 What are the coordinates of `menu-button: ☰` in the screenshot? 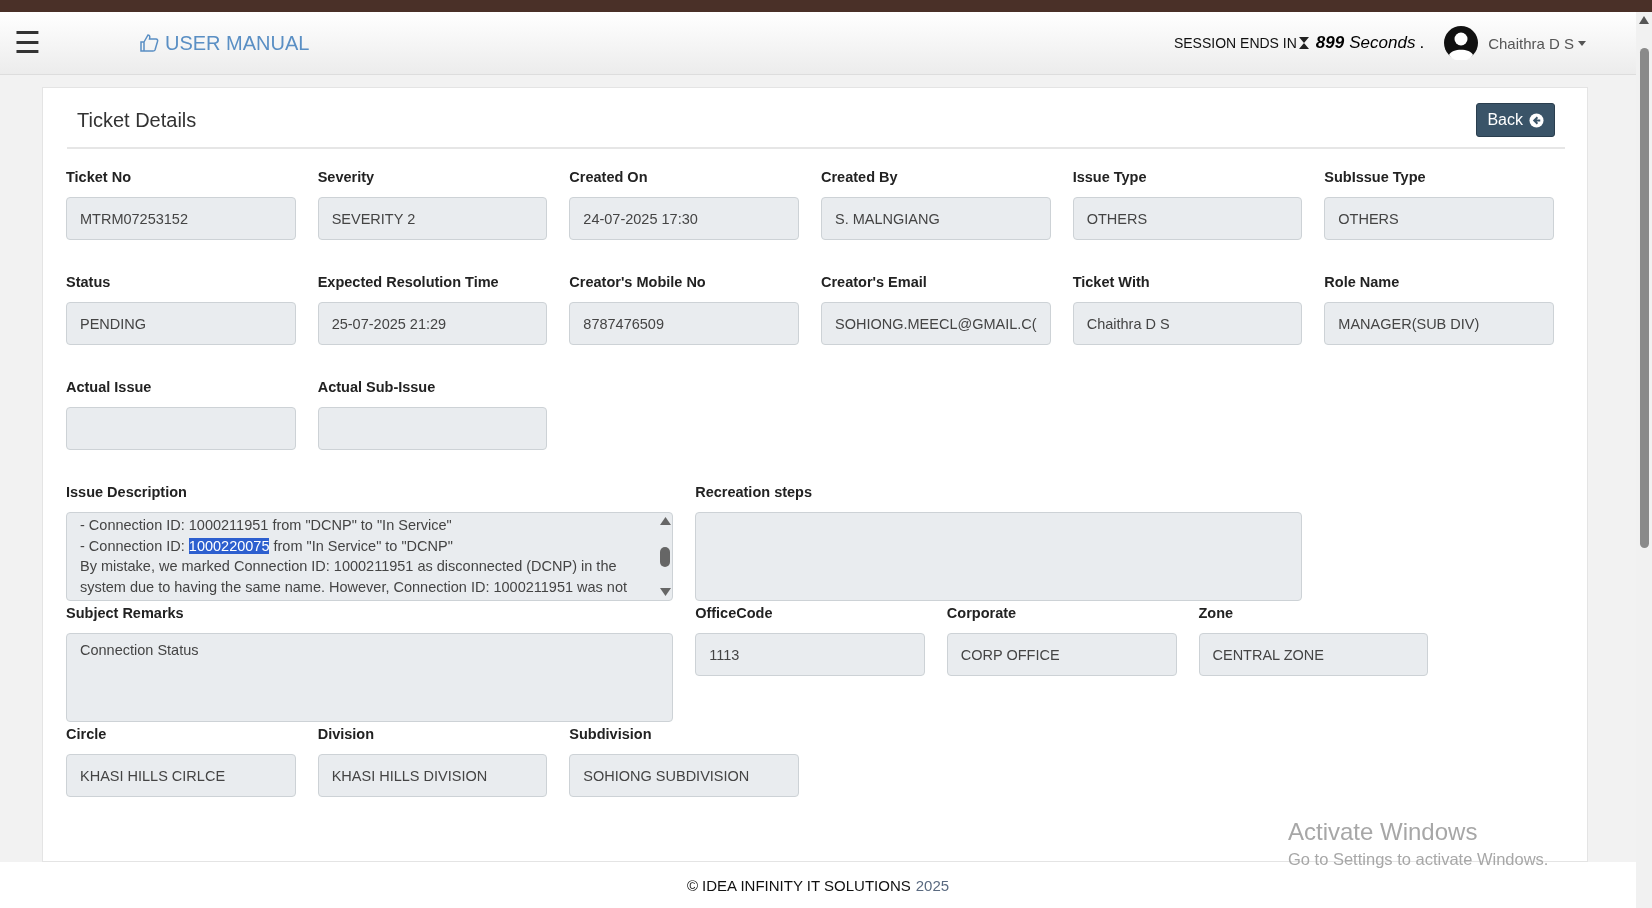 It's located at (27, 43).